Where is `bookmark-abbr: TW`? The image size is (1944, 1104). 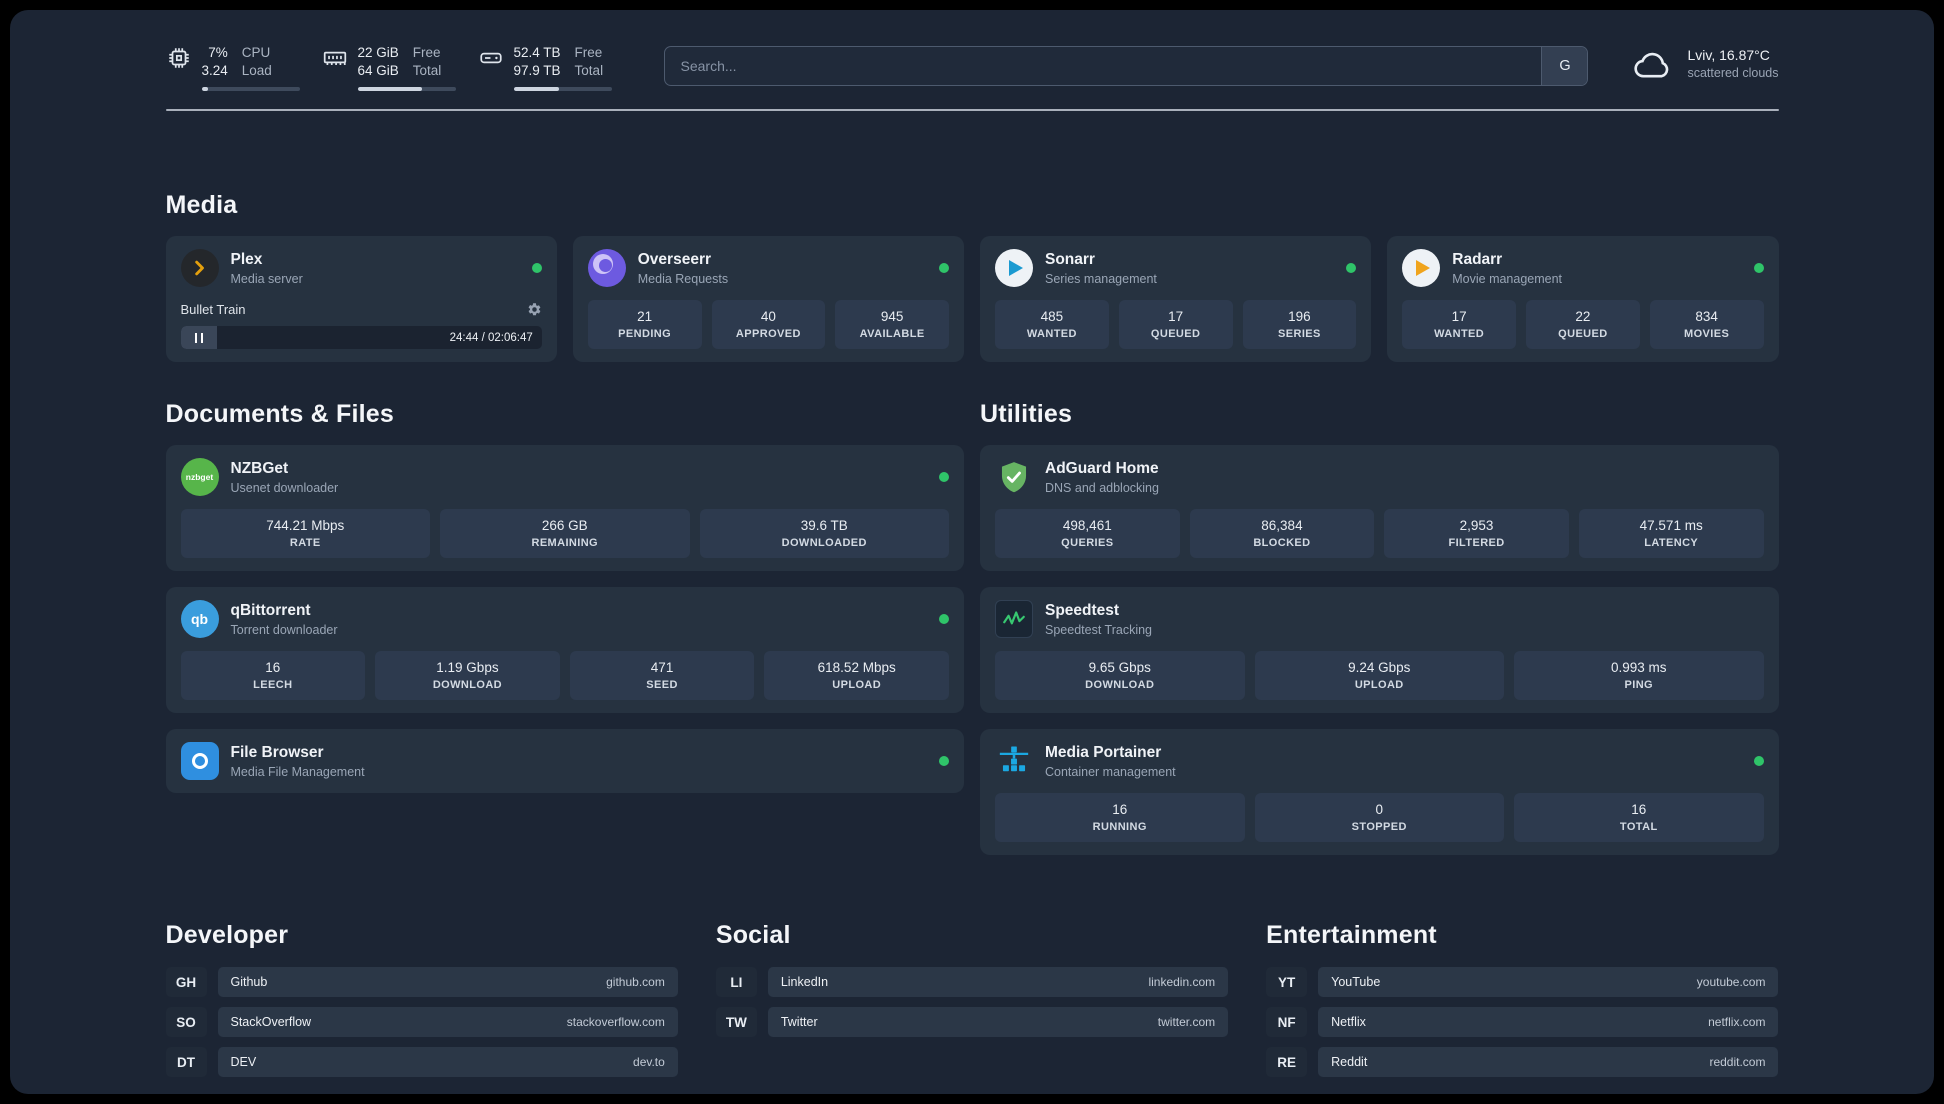 bookmark-abbr: TW is located at coordinates (736, 1022).